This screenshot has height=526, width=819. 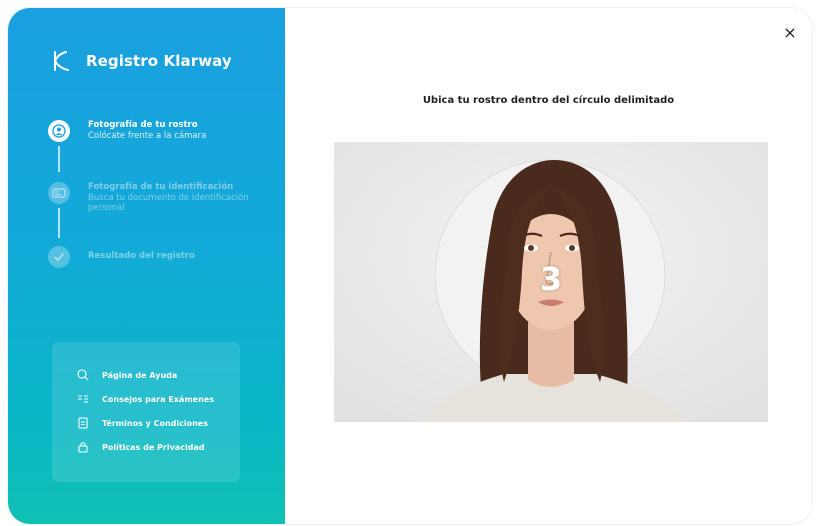 I want to click on close-icon: ×, so click(x=789, y=32).